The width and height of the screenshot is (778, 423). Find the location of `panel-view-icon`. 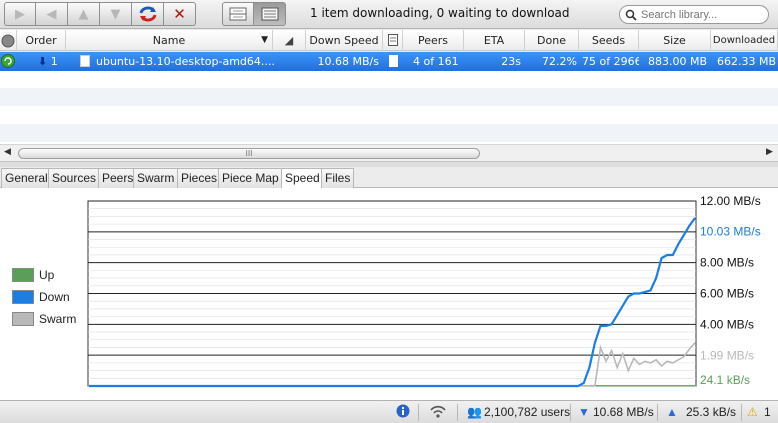

panel-view-icon is located at coordinates (238, 14).